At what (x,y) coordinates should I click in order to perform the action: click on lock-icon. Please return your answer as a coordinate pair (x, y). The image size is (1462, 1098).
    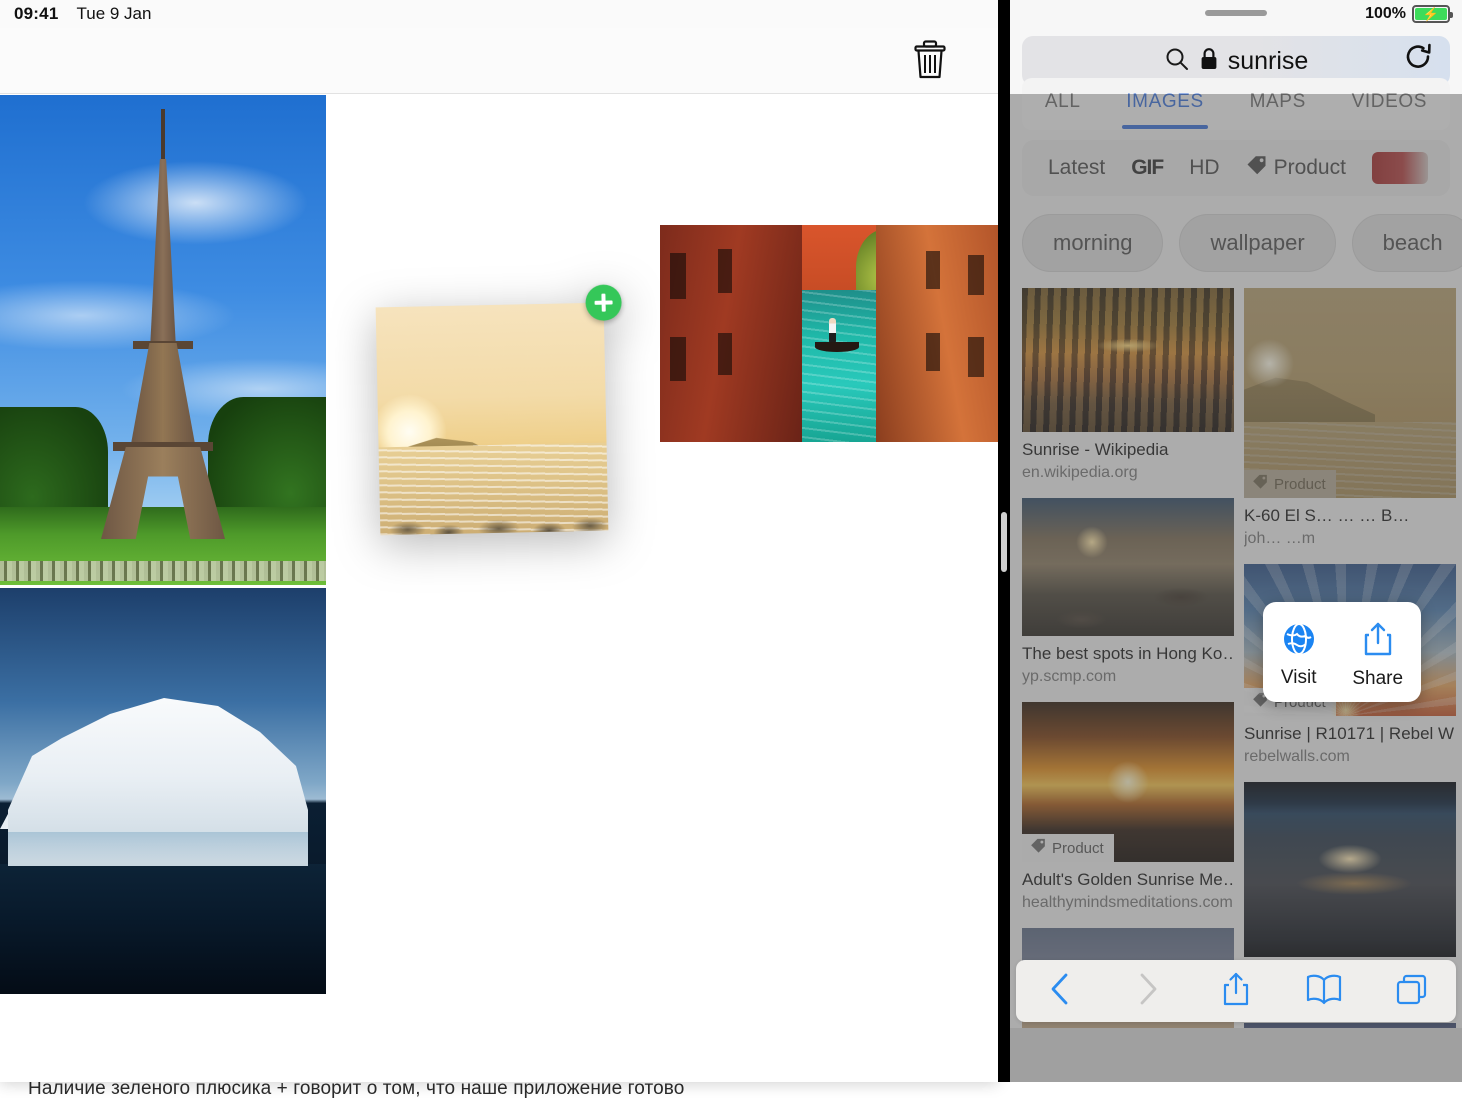
    Looking at the image, I should click on (1209, 61).